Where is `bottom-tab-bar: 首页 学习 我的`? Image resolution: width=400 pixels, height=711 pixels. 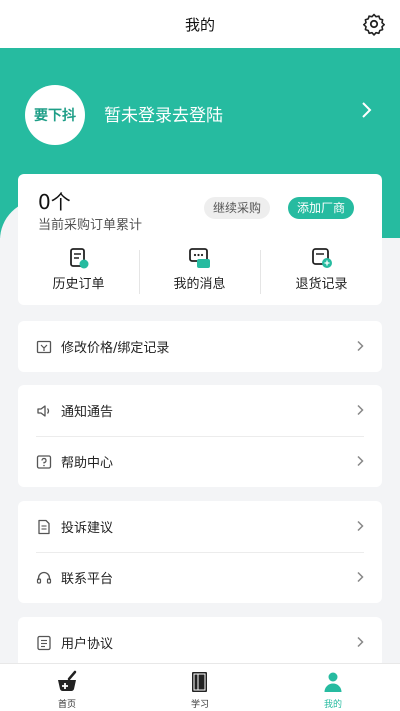
bottom-tab-bar: 首页 学习 我的 is located at coordinates (200, 687).